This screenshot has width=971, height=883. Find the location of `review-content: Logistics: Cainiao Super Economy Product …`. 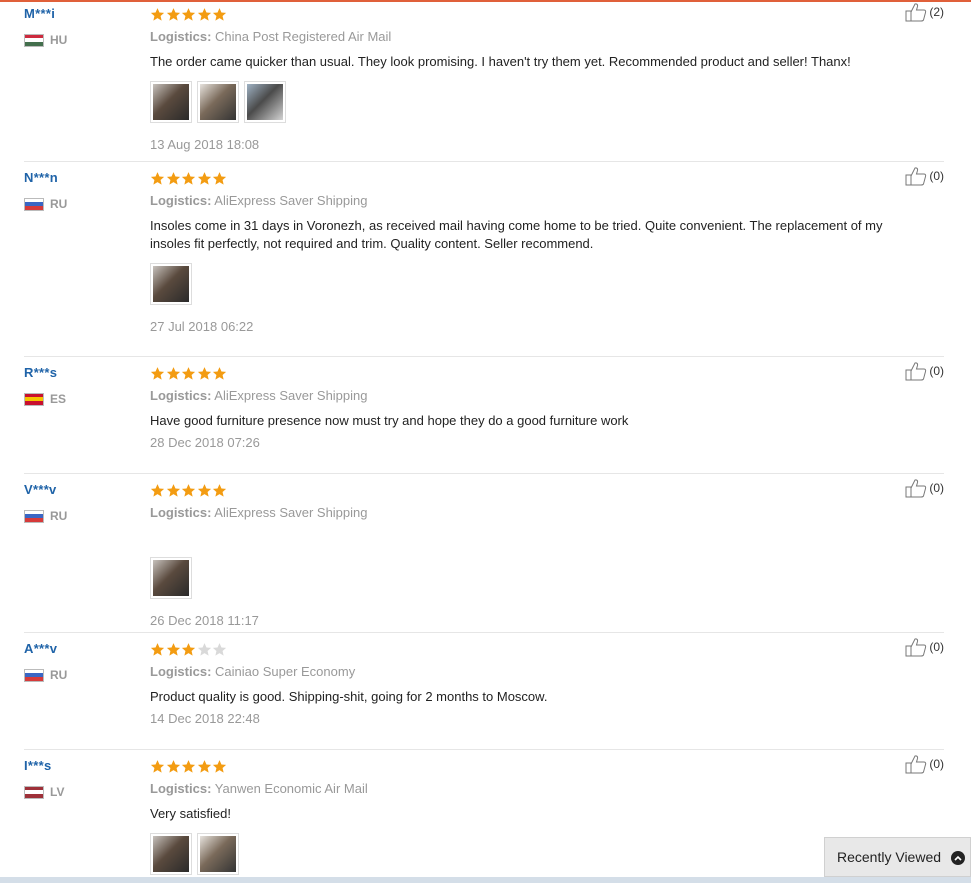

review-content: Logistics: Cainiao Super Economy Product … is located at coordinates (540, 684).